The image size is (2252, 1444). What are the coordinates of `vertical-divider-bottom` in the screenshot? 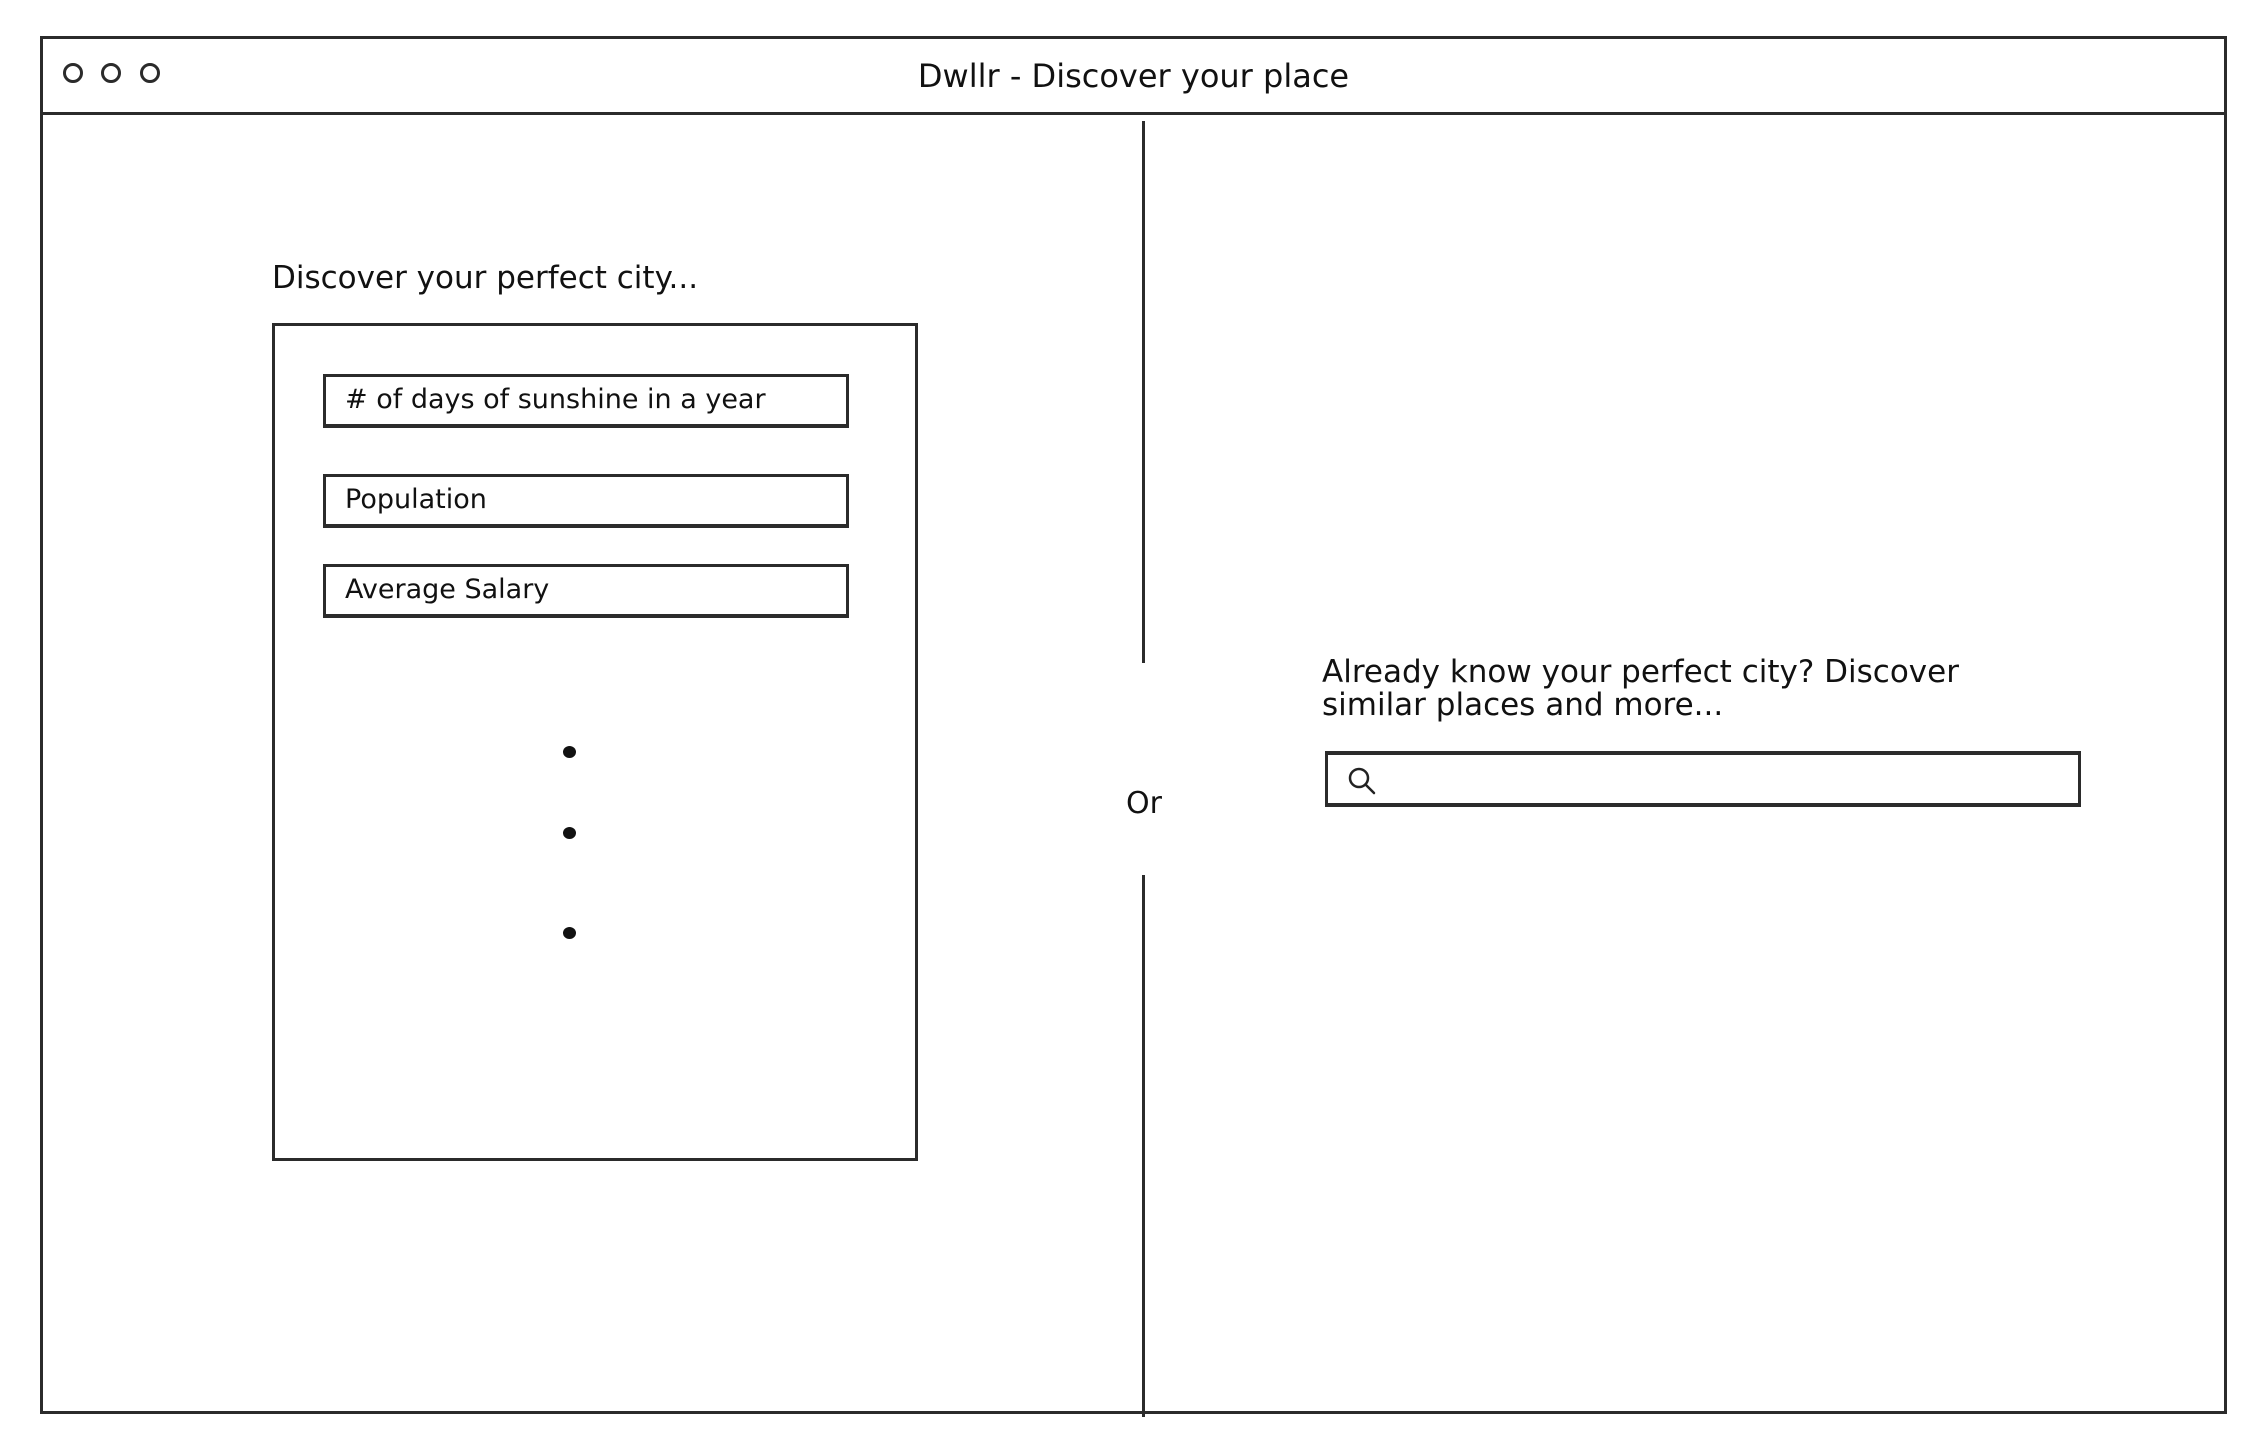 It's located at (1143, 1146).